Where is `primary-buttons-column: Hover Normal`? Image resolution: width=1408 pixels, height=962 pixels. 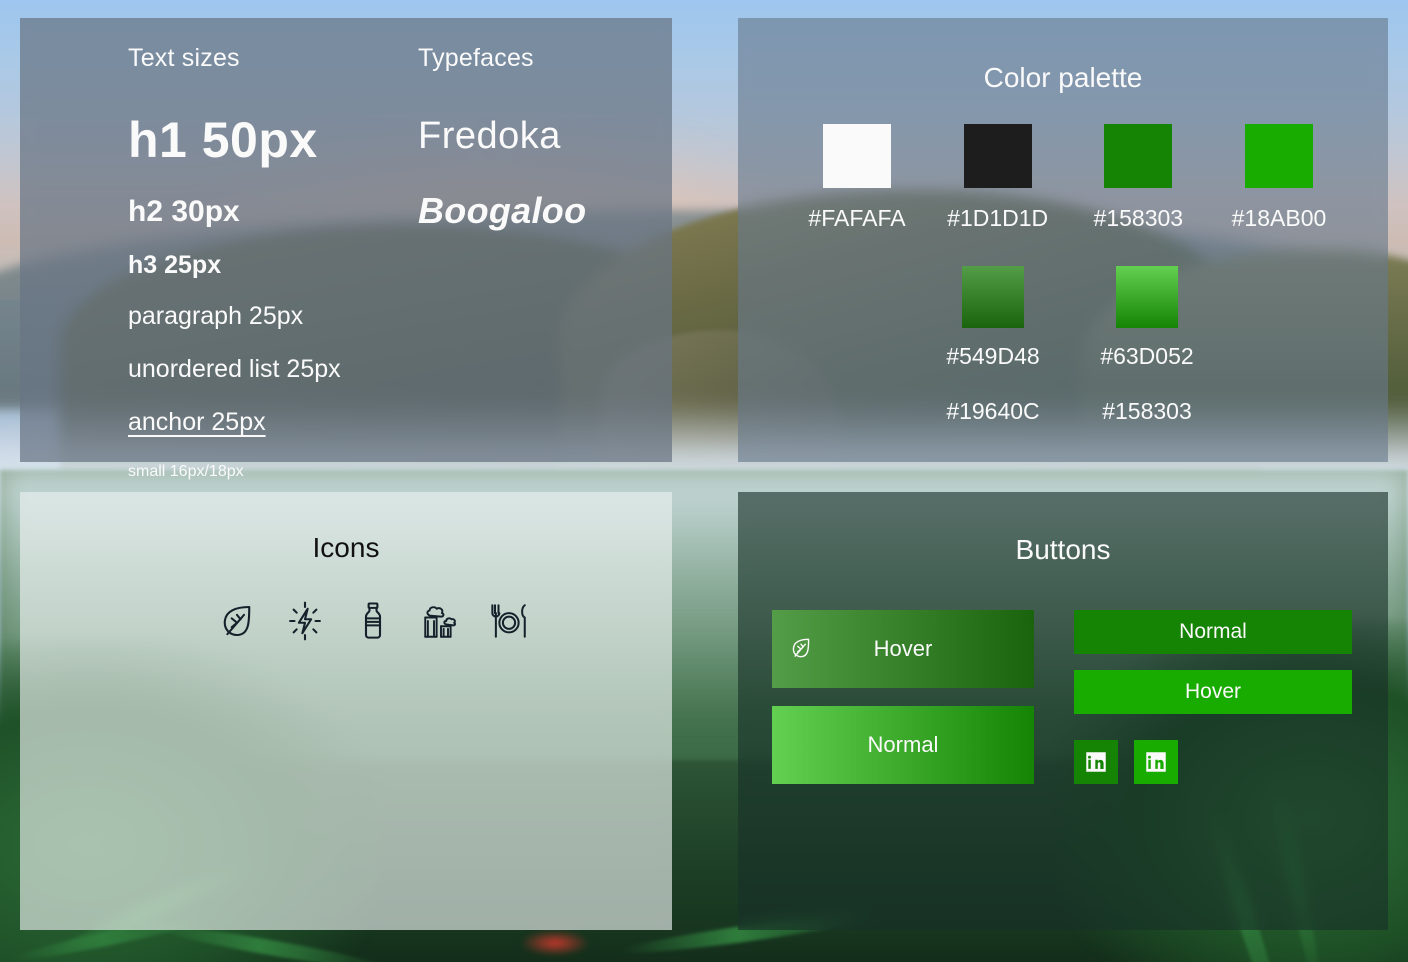 primary-buttons-column: Hover Normal is located at coordinates (903, 706).